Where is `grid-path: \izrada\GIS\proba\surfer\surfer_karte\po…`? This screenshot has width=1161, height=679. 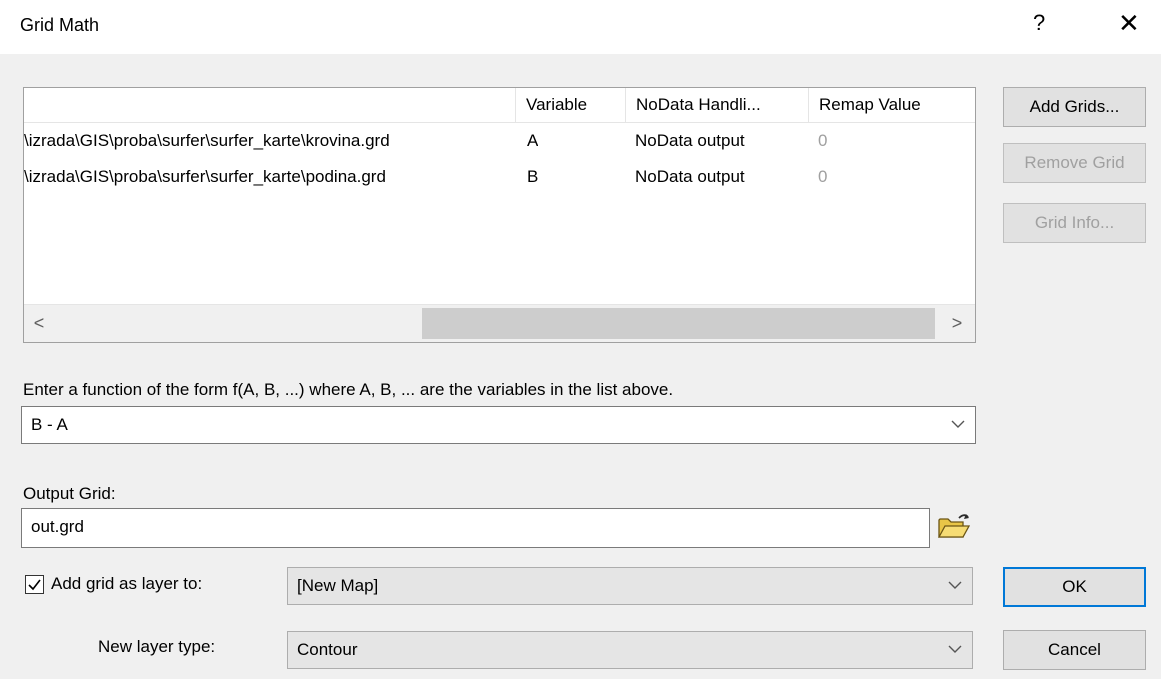
grid-path: \izrada\GIS\proba\surfer\surfer_karte\po… is located at coordinates (205, 176).